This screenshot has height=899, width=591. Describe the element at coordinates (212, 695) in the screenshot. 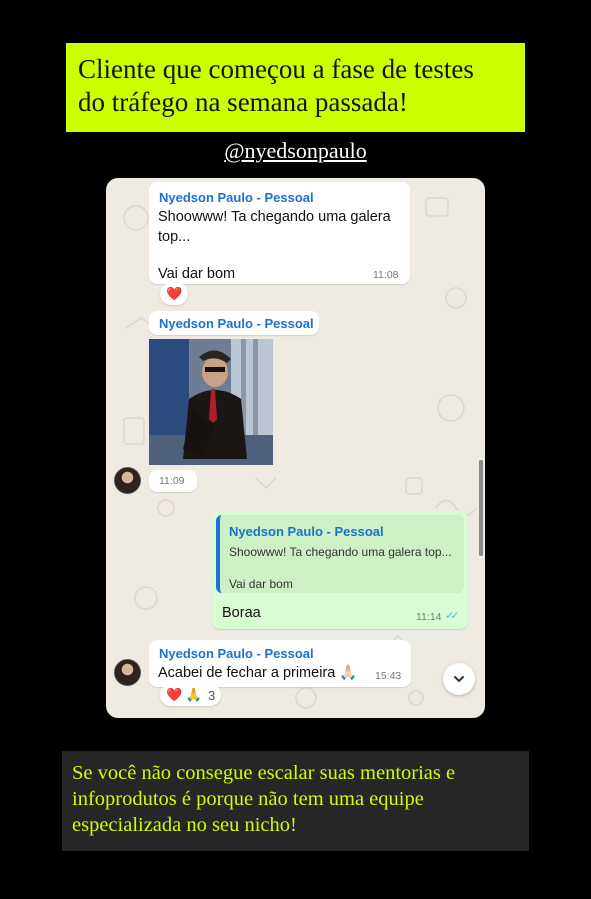

I see `reaction-count: 3` at that location.